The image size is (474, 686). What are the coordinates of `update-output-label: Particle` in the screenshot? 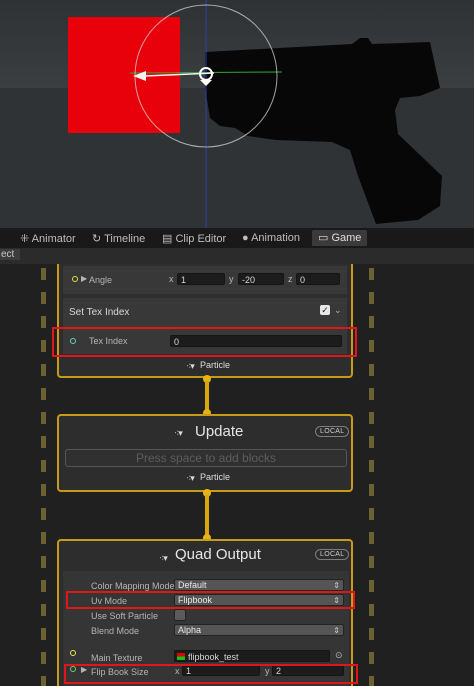 It's located at (215, 477).